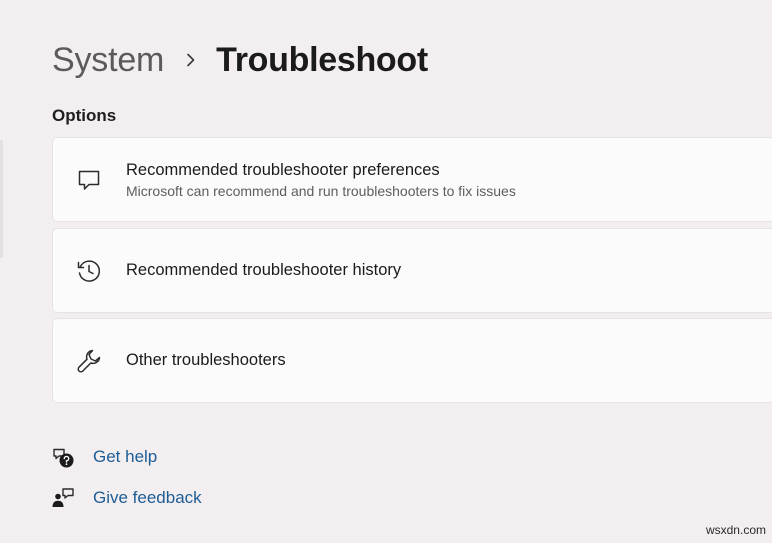 The width and height of the screenshot is (772, 543). Describe the element at coordinates (322, 59) in the screenshot. I see `page-title: Troubleshoot` at that location.